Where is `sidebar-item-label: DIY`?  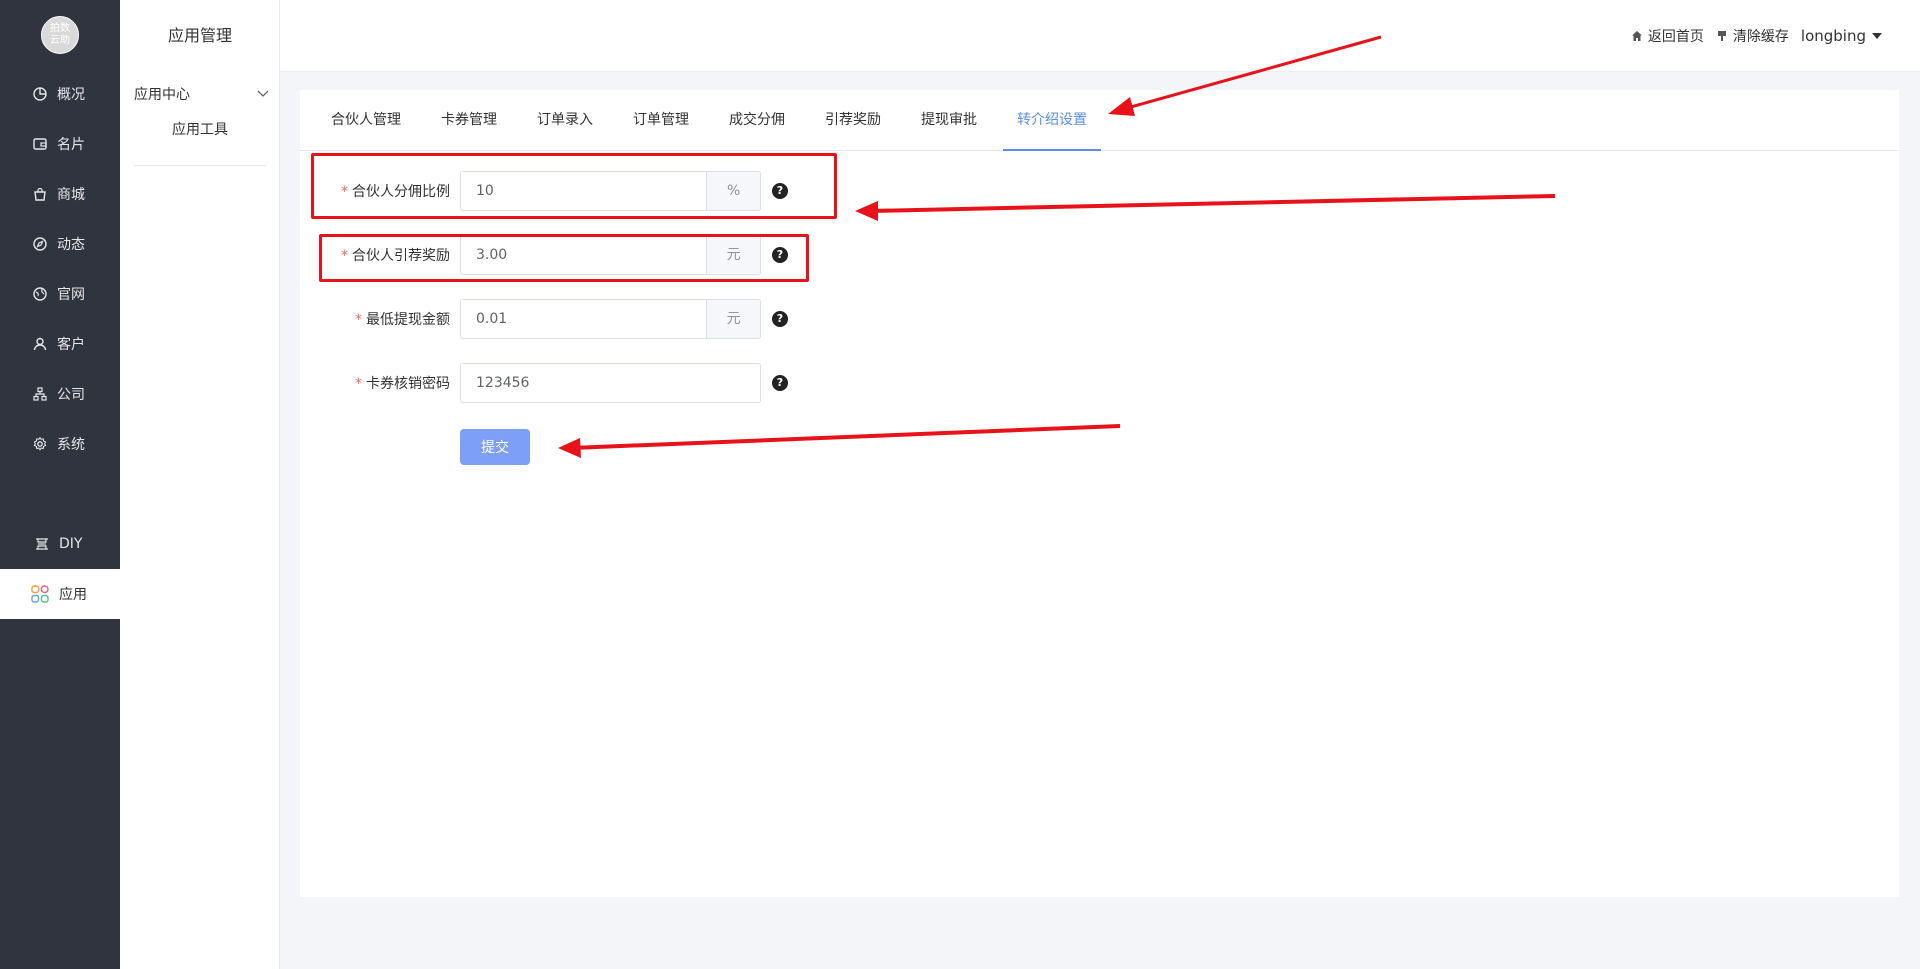 sidebar-item-label: DIY is located at coordinates (71, 544).